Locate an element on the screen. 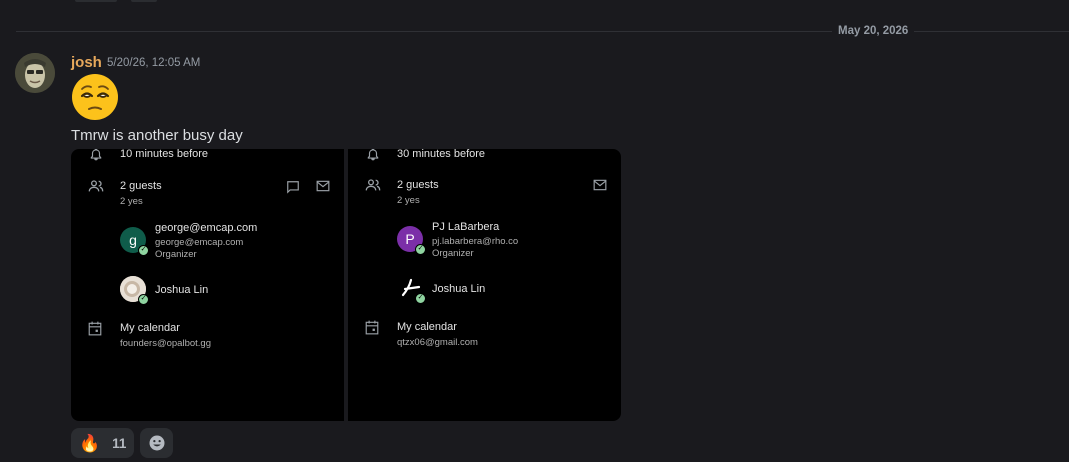  user-avatar is located at coordinates (35, 73).